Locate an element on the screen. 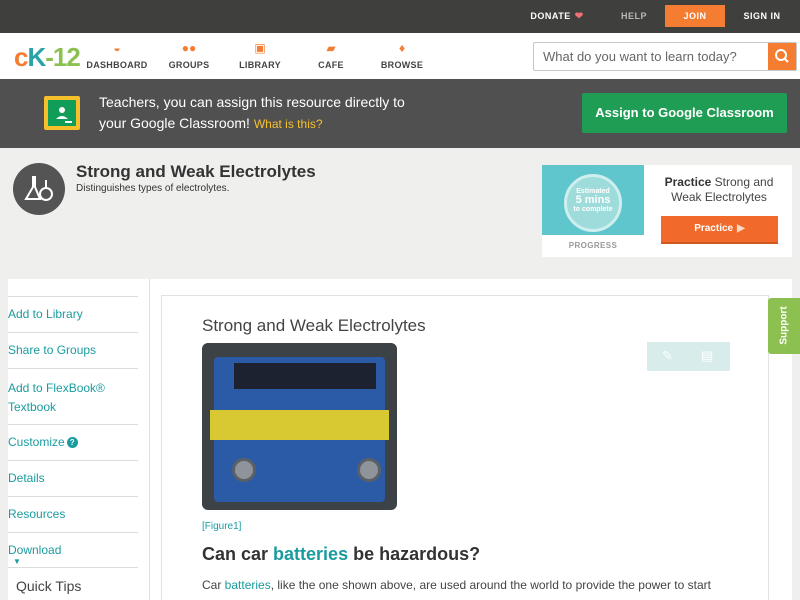 This screenshot has height=600, width=800. help-link: HELP is located at coordinates (634, 16).